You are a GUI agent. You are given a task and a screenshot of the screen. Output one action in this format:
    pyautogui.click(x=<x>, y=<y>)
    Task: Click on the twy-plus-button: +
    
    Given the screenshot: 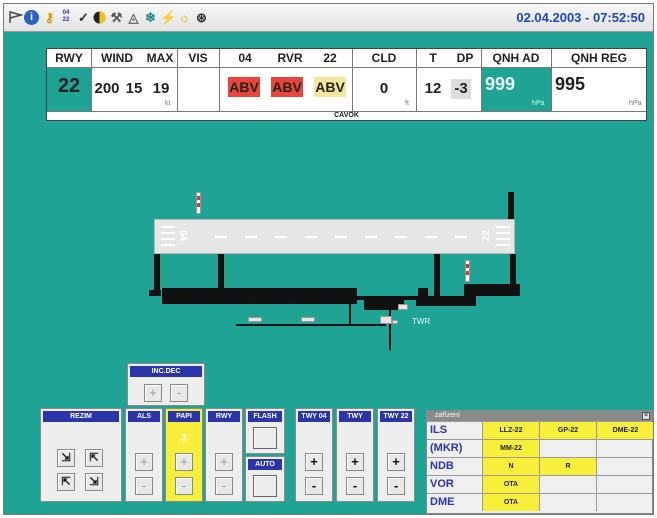 What is the action you would take?
    pyautogui.click(x=355, y=462)
    